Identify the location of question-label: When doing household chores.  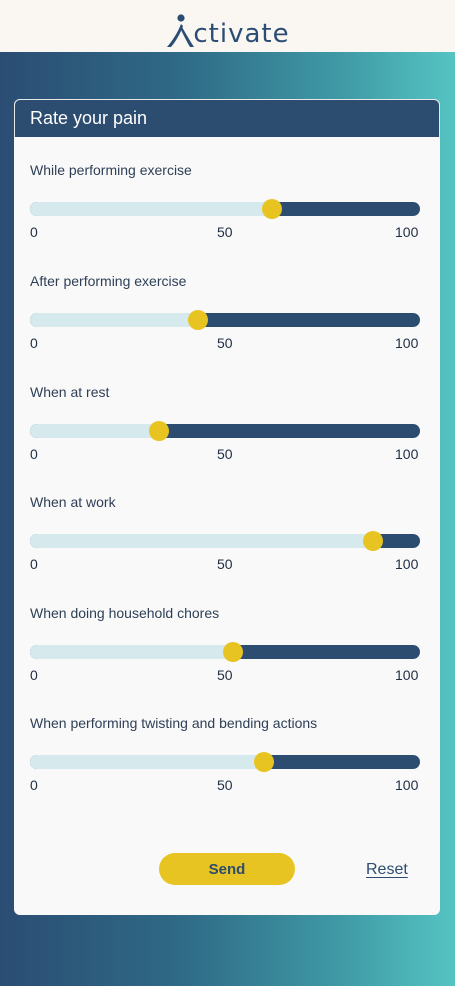
(125, 613).